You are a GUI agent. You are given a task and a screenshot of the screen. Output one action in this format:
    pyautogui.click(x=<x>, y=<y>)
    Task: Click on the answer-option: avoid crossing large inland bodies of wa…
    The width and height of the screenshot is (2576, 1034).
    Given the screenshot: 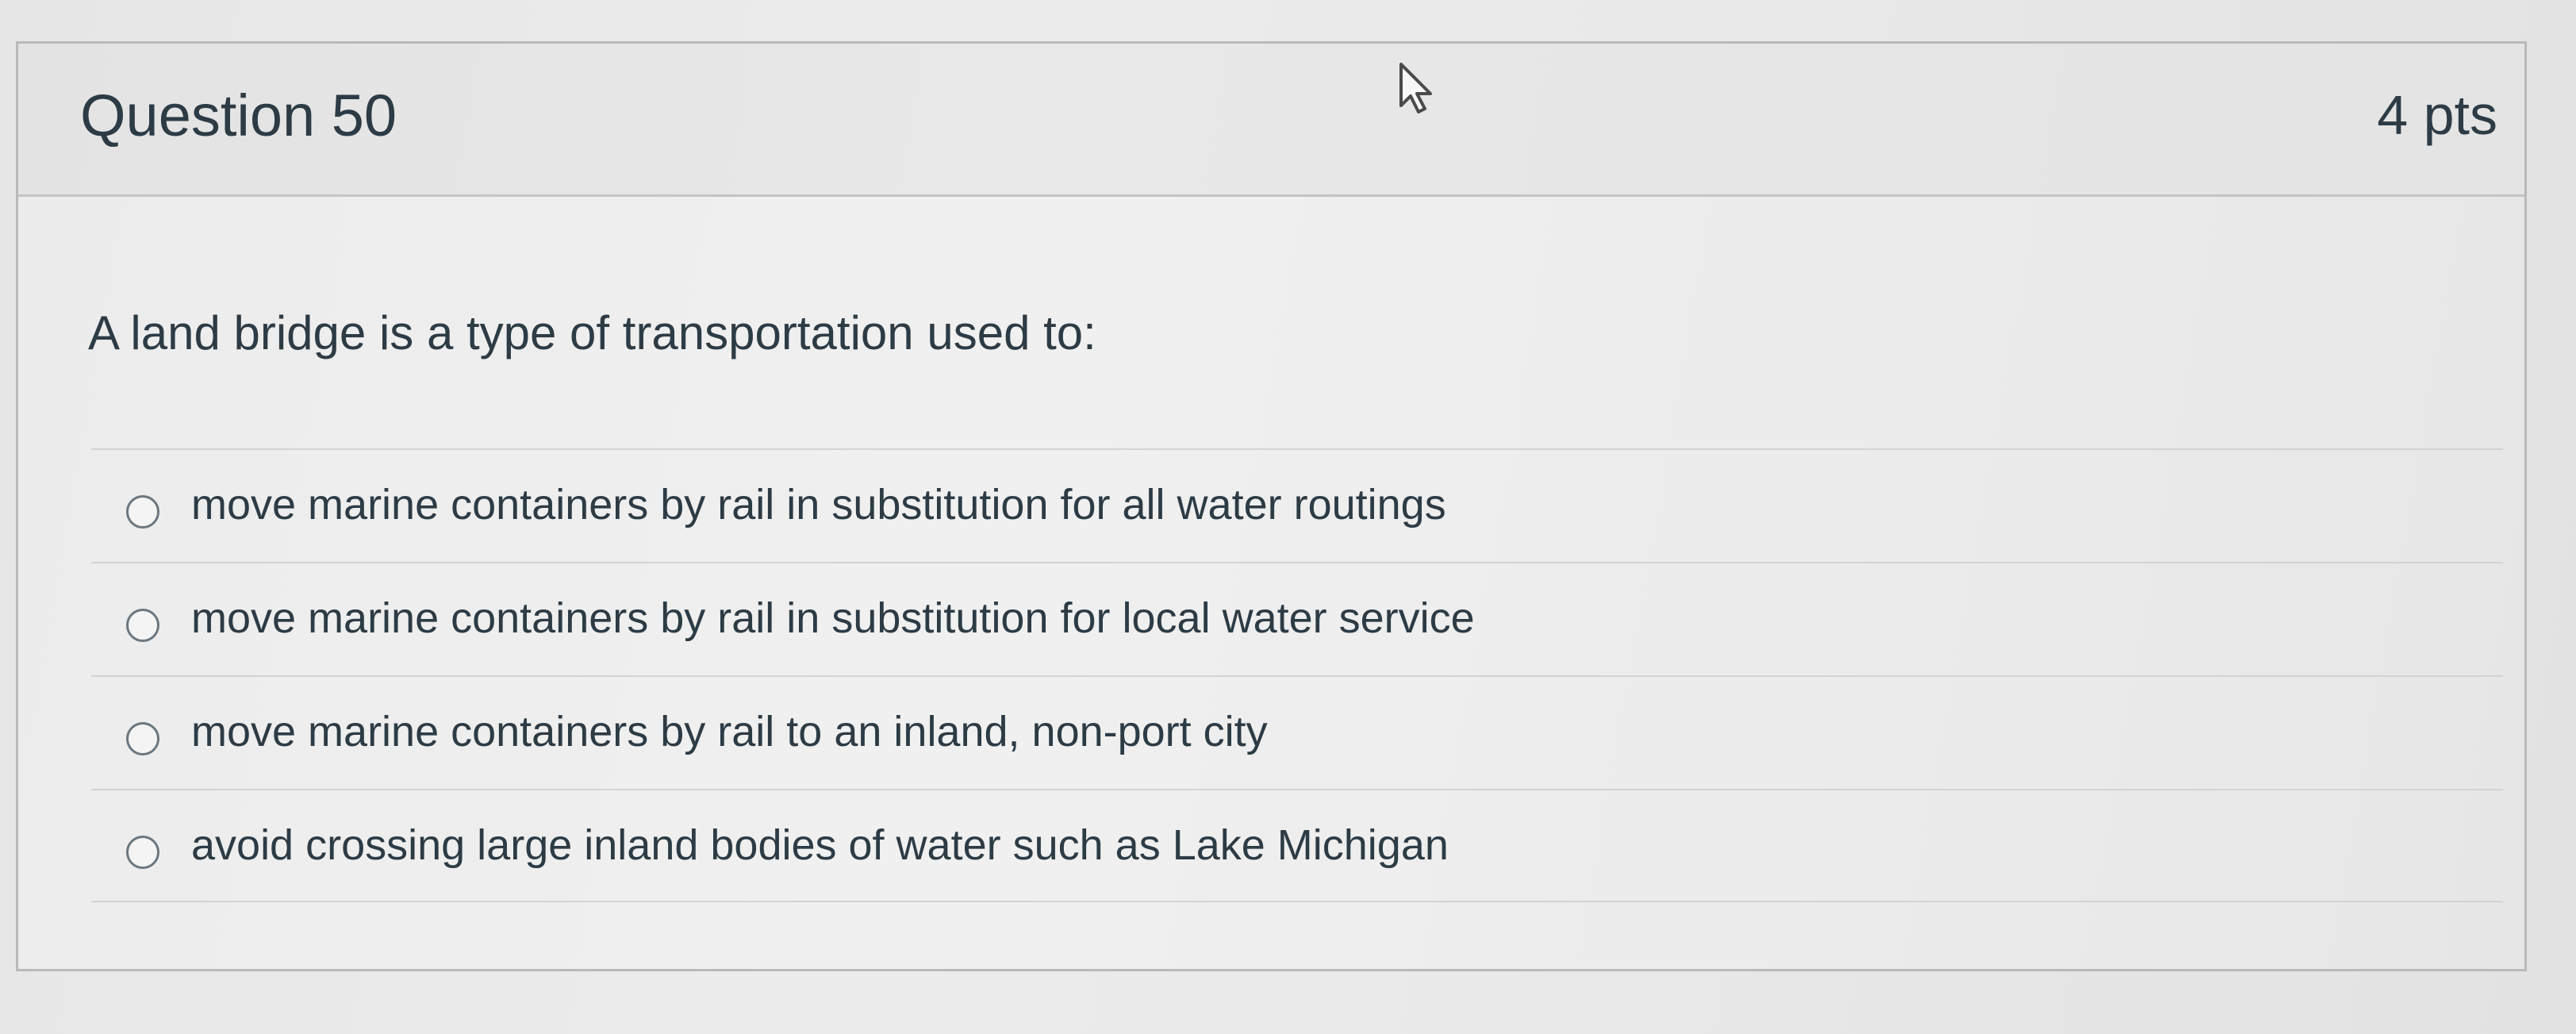 What is the action you would take?
    pyautogui.click(x=1297, y=845)
    